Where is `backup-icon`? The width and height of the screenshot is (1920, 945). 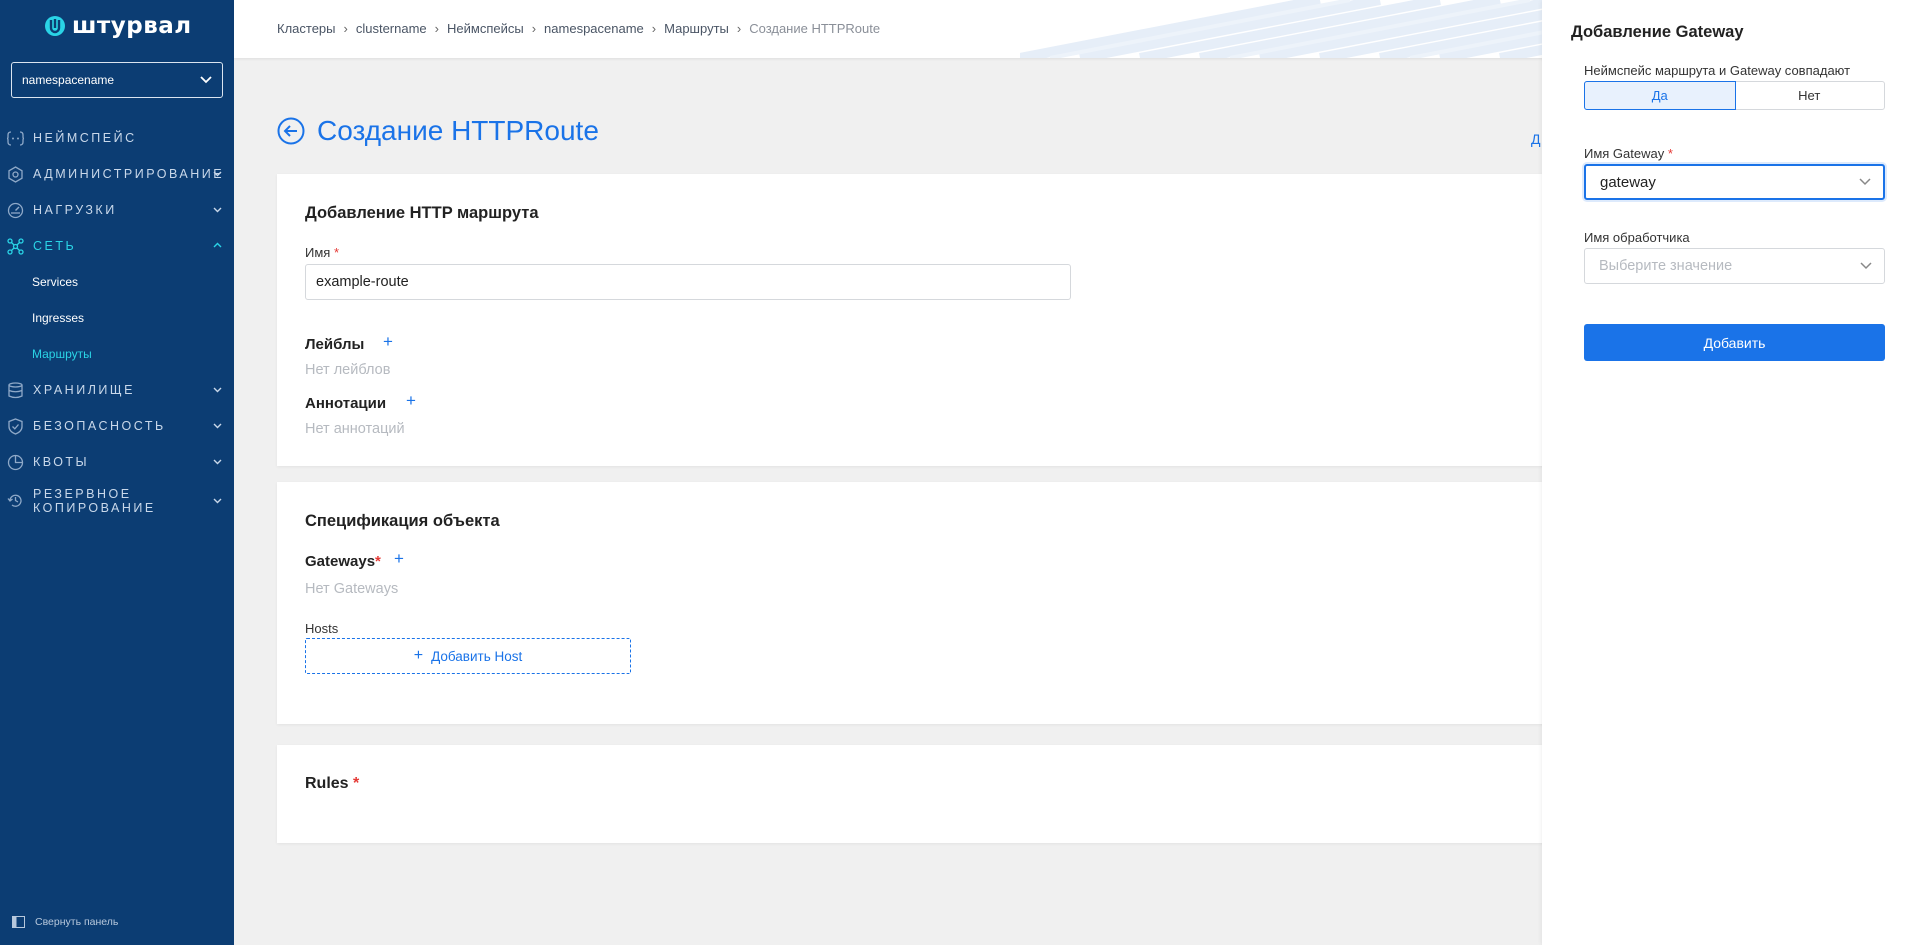 backup-icon is located at coordinates (14, 500).